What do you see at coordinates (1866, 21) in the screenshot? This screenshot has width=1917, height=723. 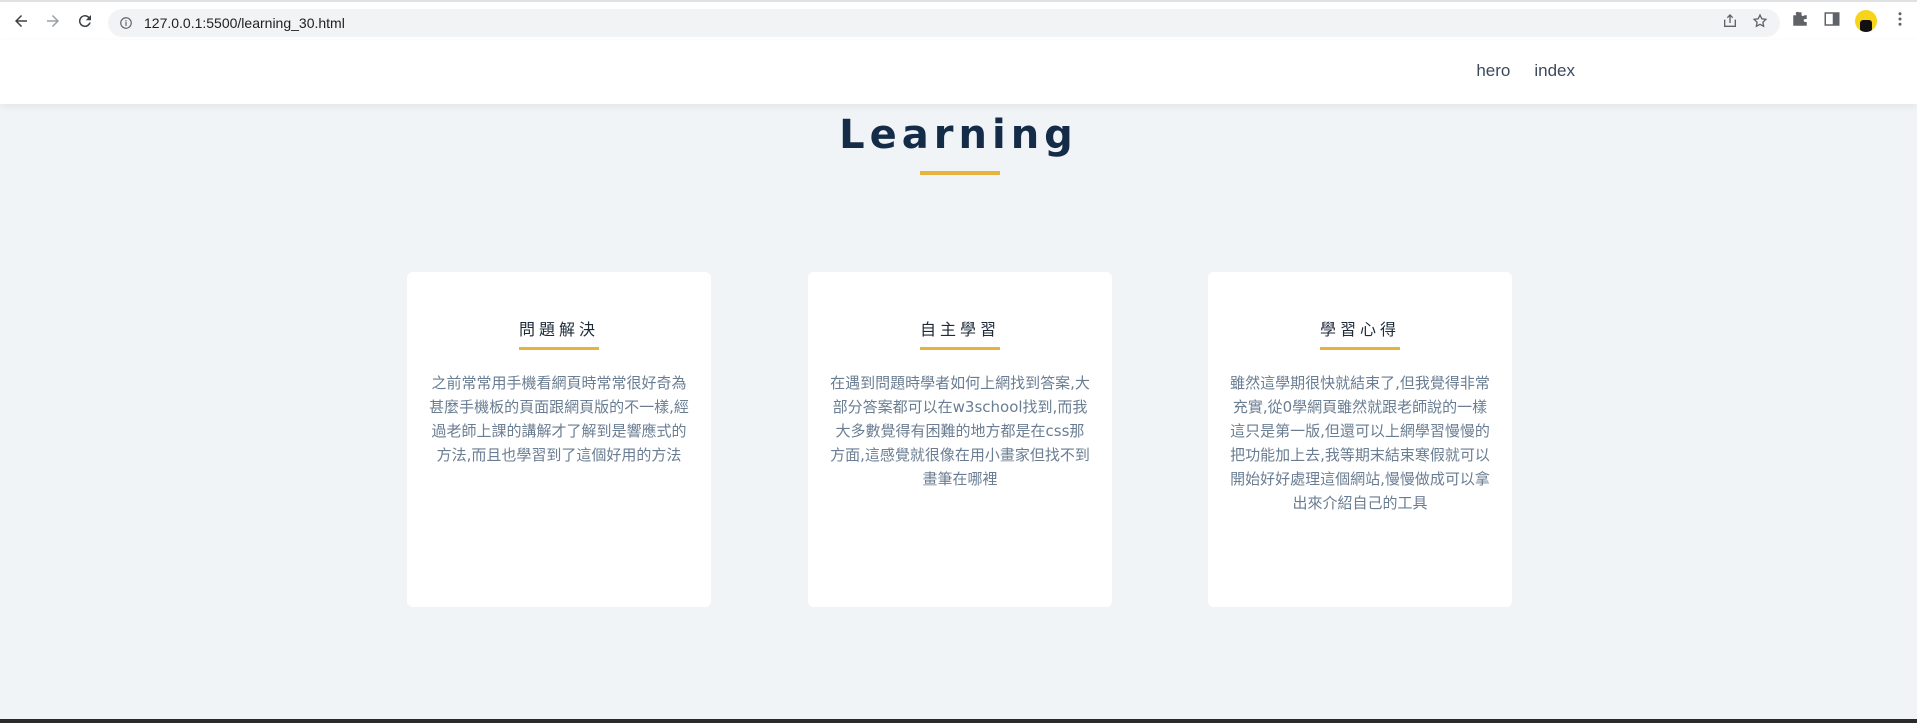 I see `profile-avatar` at bounding box center [1866, 21].